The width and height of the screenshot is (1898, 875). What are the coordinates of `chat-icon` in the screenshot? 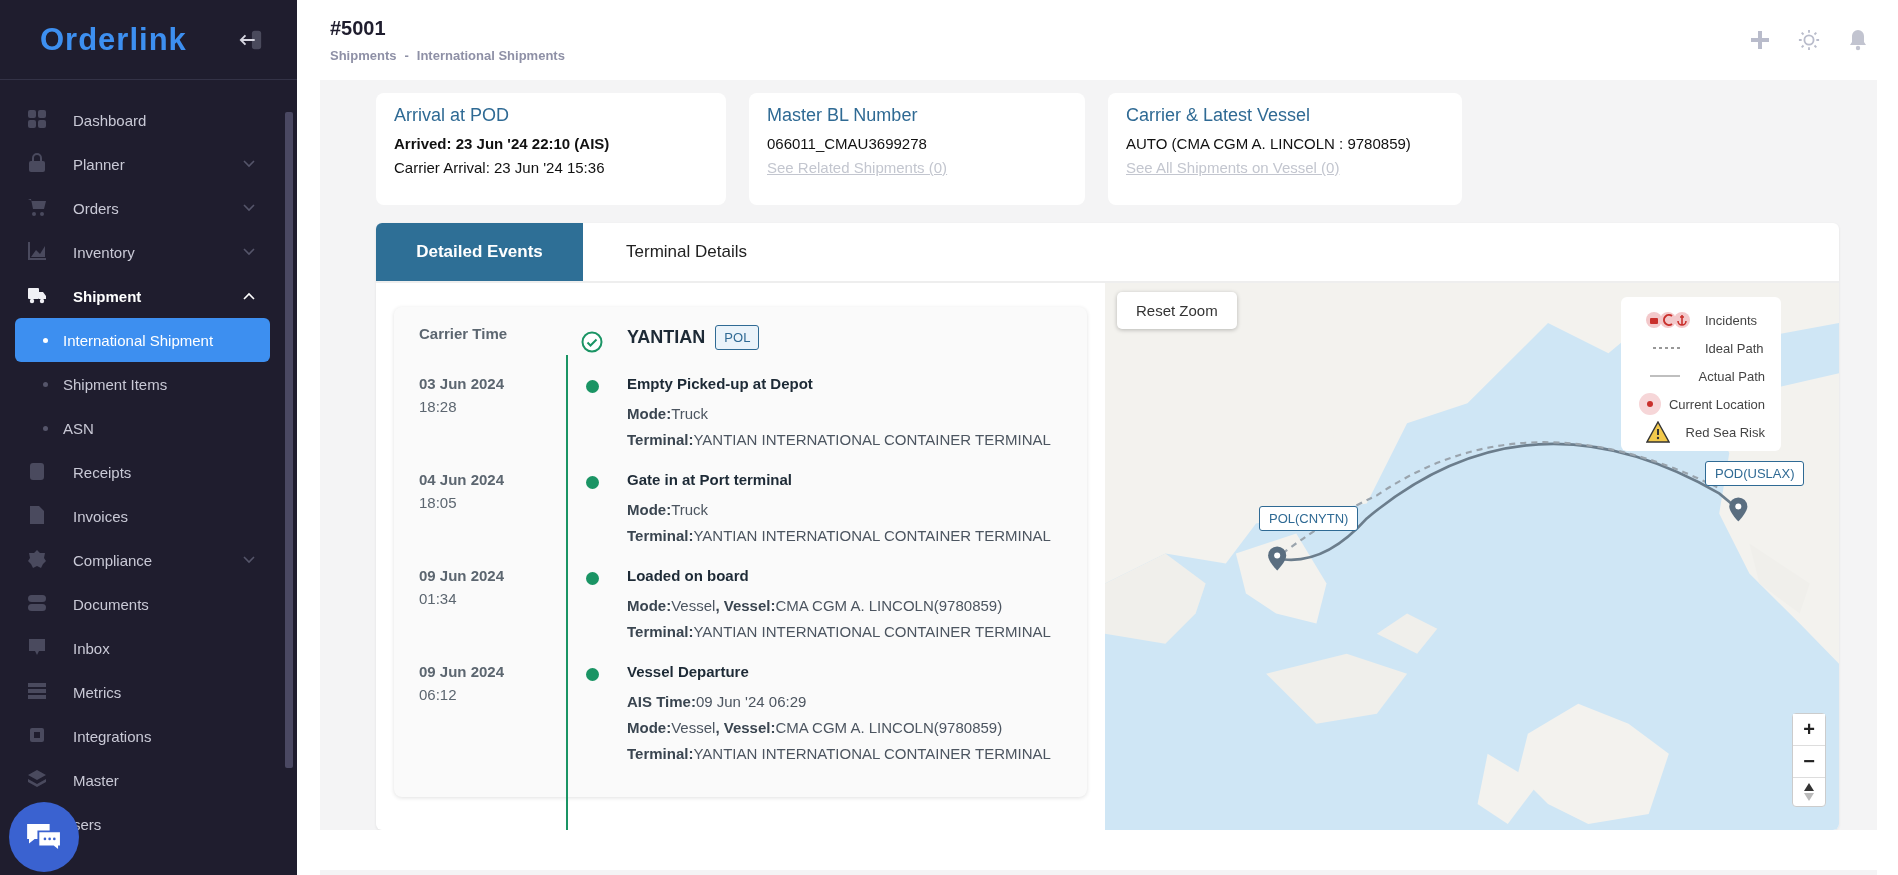 It's located at (44, 837).